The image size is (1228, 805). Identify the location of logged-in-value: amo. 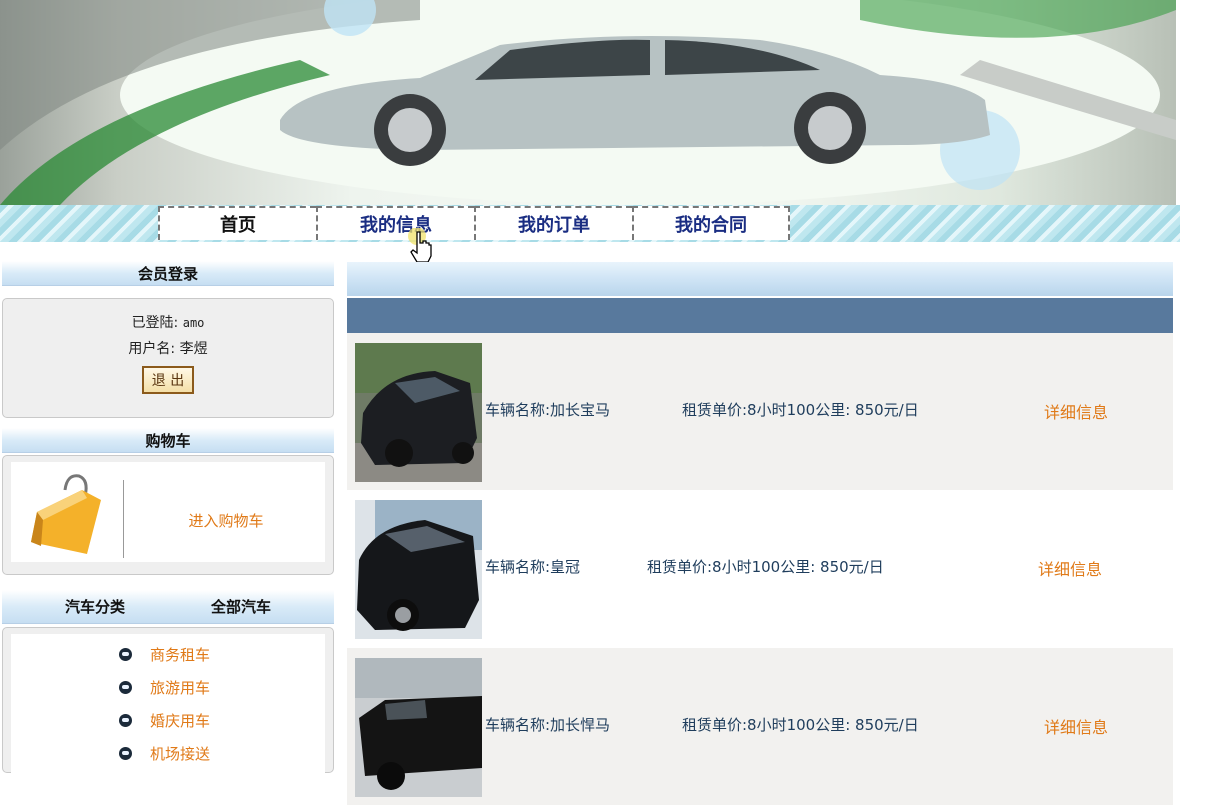
(193, 323).